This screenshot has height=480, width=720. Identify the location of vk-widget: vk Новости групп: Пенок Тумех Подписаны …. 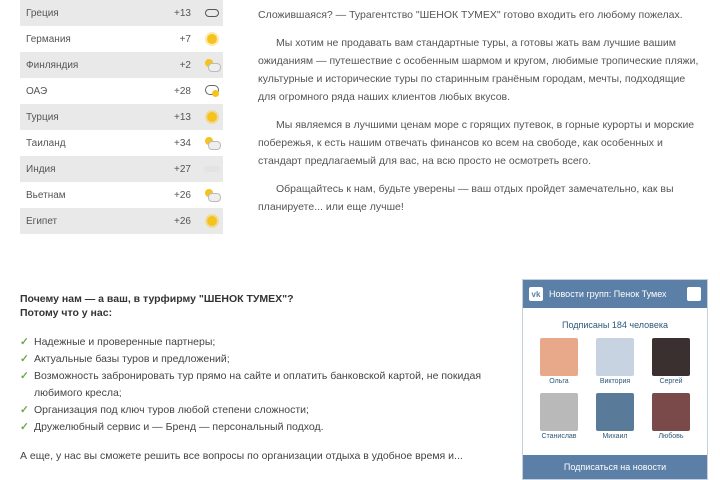
(615, 379).